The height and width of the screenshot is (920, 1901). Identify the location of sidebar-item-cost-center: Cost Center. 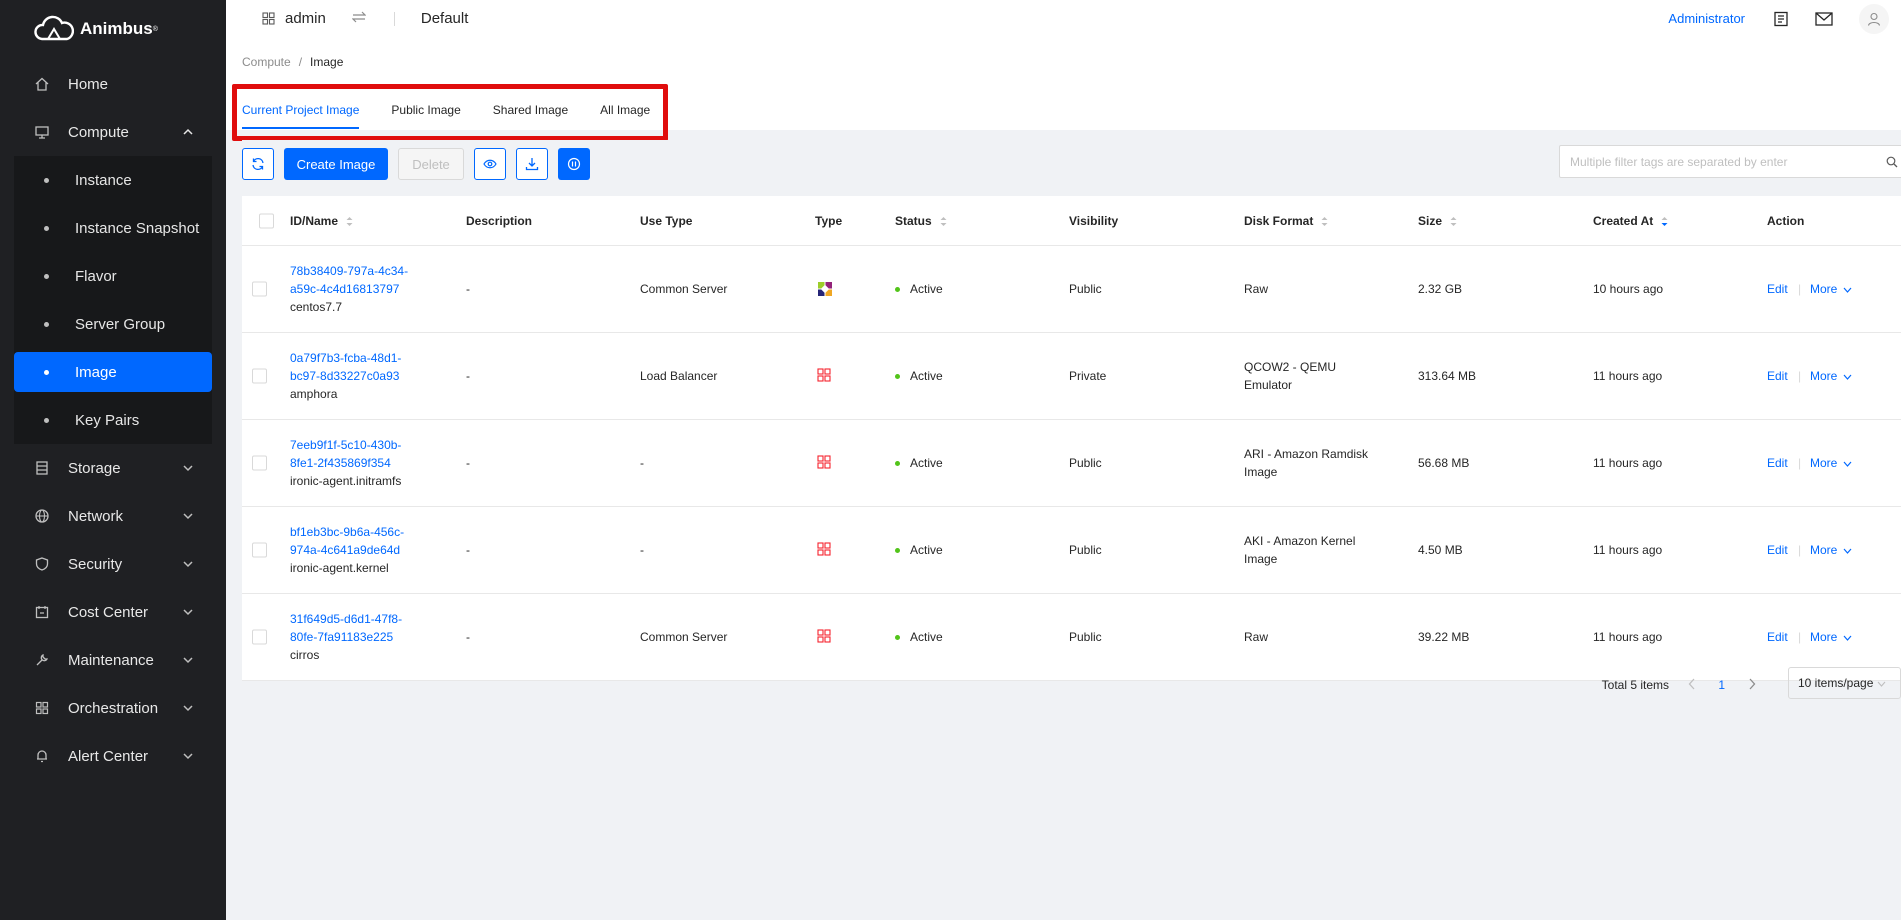
(113, 612).